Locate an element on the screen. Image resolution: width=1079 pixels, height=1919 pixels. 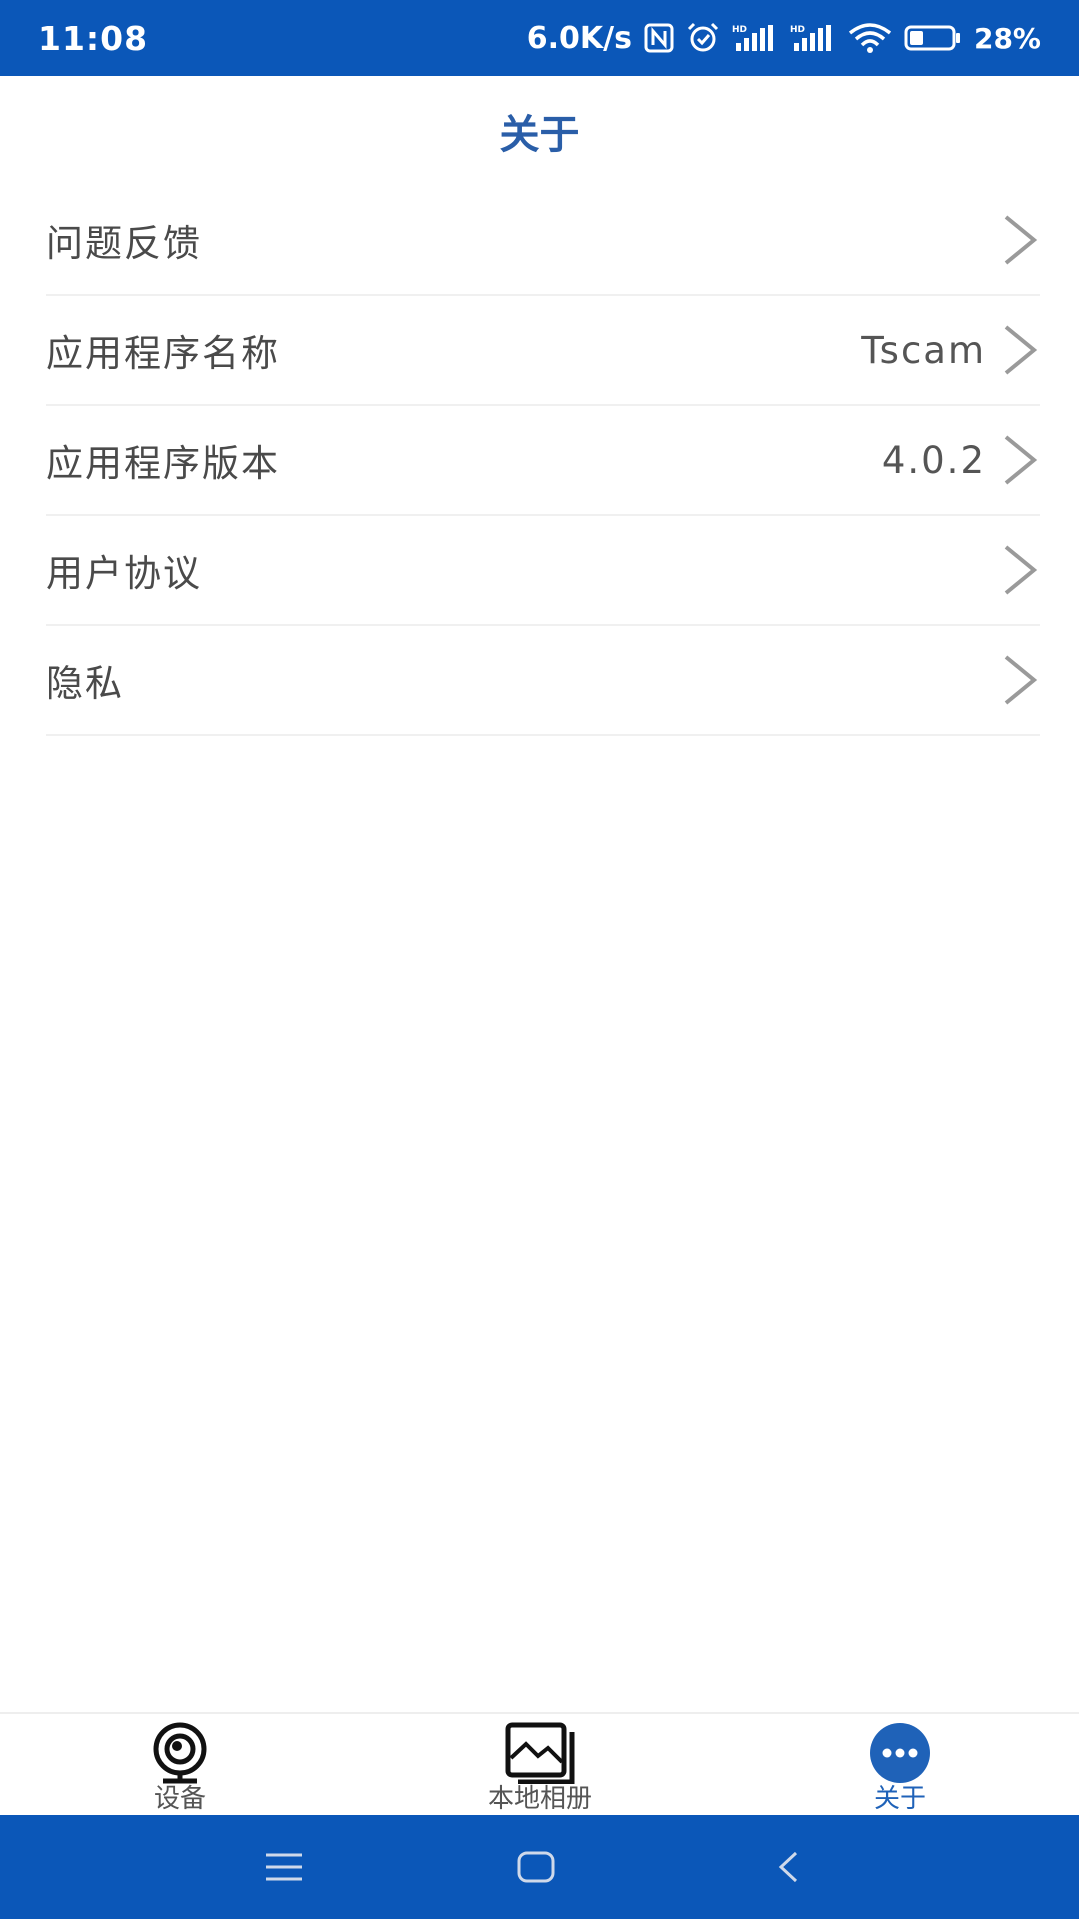
status-icons: 6.0K/s HD HD 28% is located at coordinates (784, 38).